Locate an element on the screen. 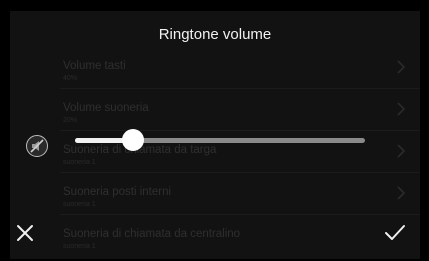  list-item-label: Suoneria posti interni is located at coordinates (117, 192).